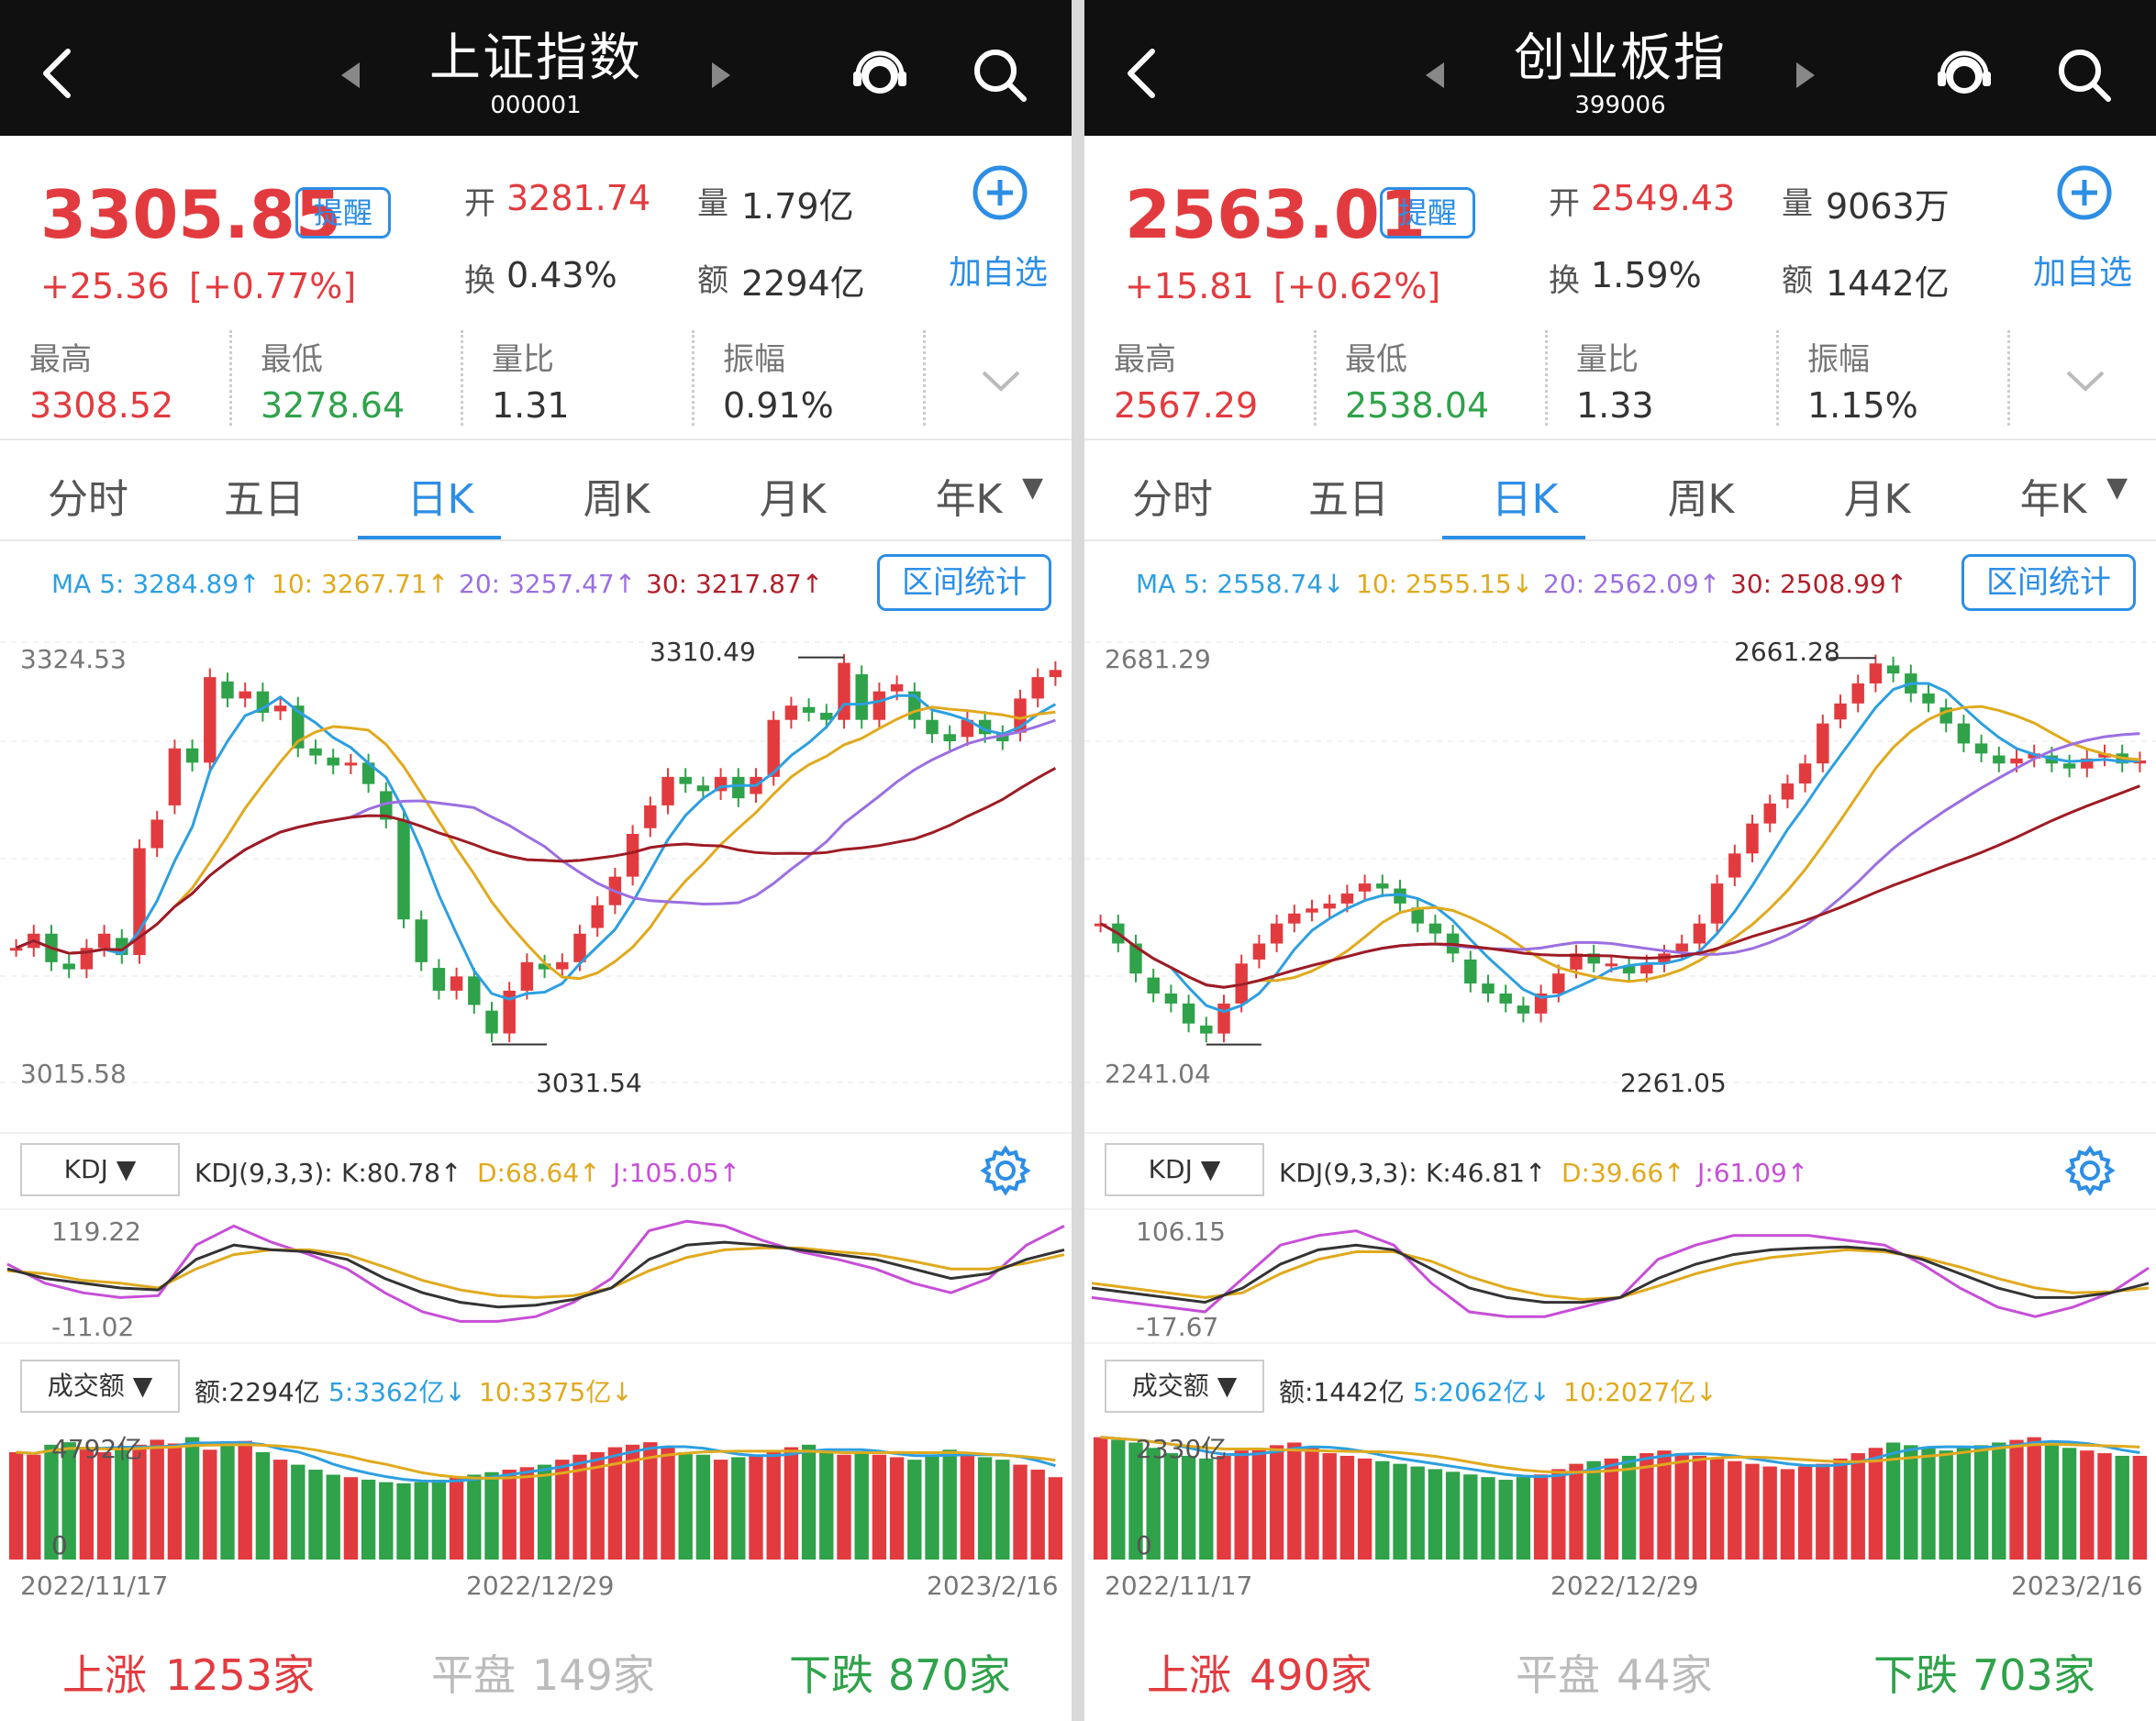 This screenshot has width=2156, height=1721. I want to click on stat-value: 3308.52, so click(101, 405).